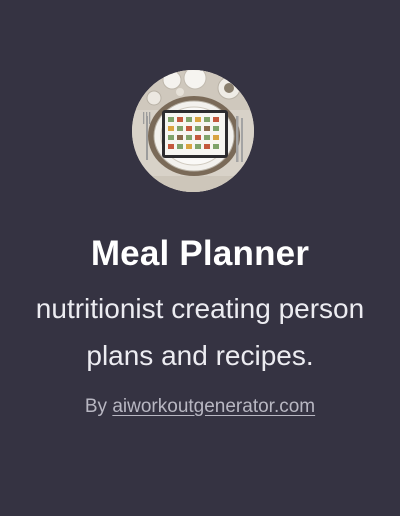  Describe the element at coordinates (213, 406) in the screenshot. I see `author-link: aiworkoutgenerator.com` at that location.